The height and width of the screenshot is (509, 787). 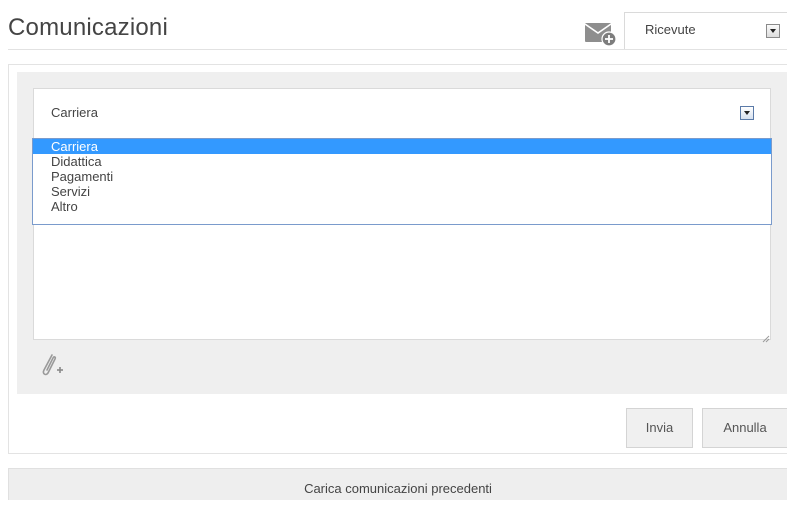 I want to click on category-option-altro: Altro, so click(x=402, y=206).